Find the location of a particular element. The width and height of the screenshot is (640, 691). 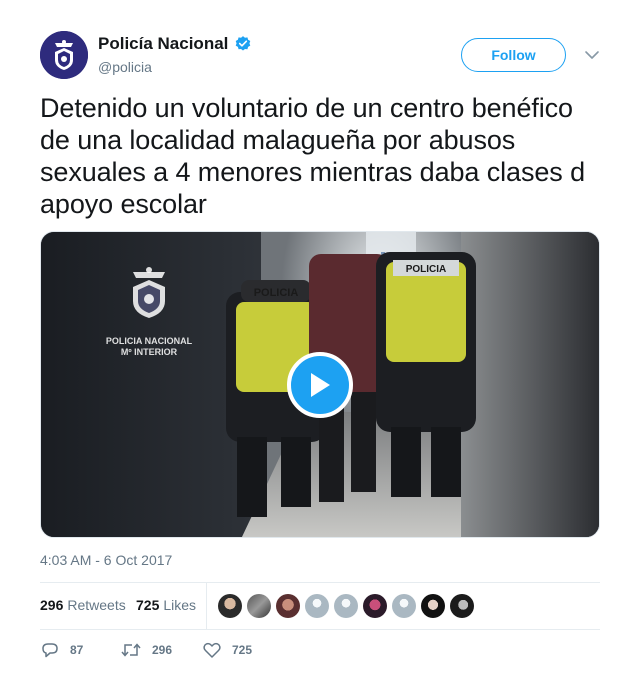

retweets-stat: 296 Retweets is located at coordinates (83, 605).